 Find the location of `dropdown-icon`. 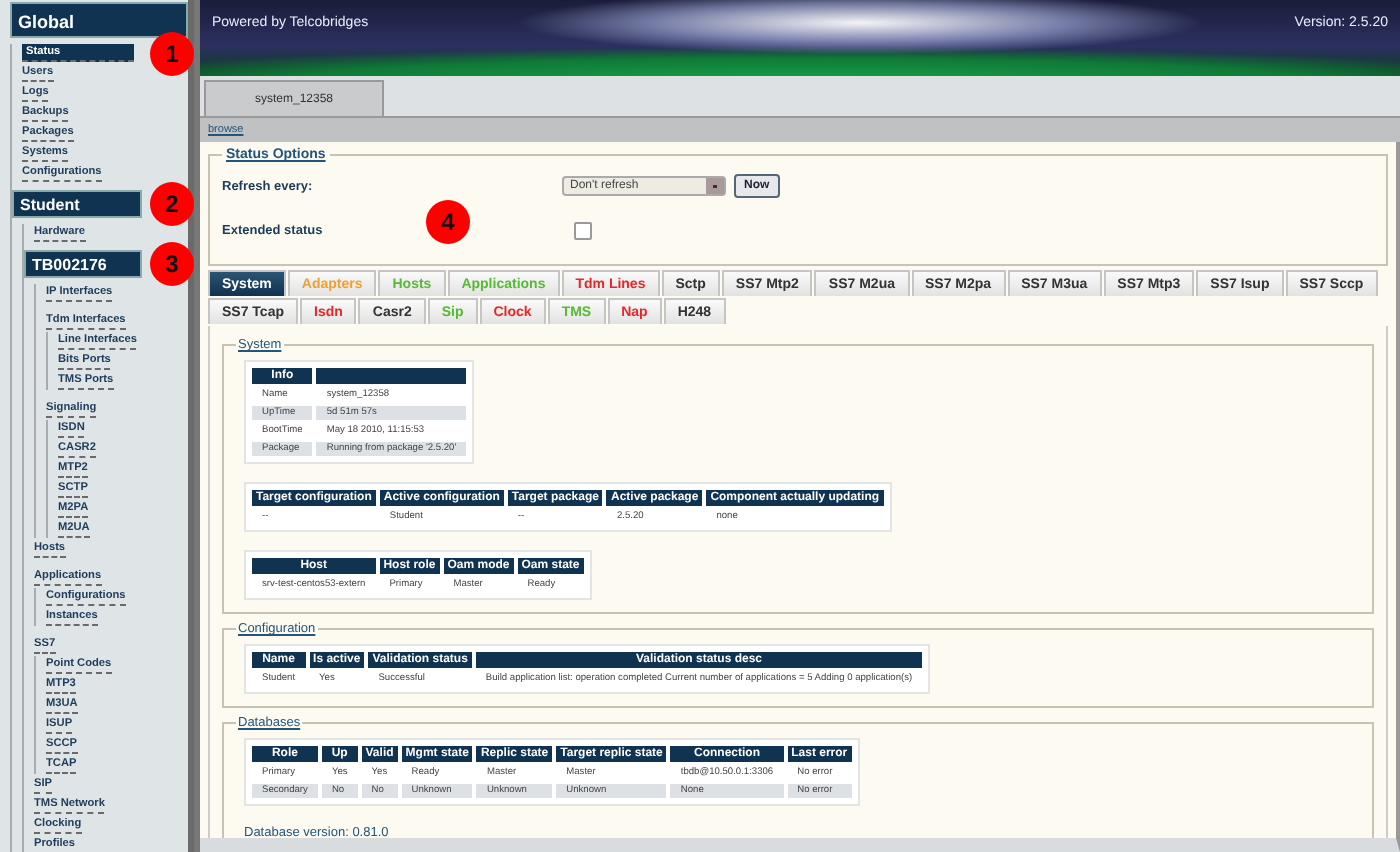

dropdown-icon is located at coordinates (715, 186).